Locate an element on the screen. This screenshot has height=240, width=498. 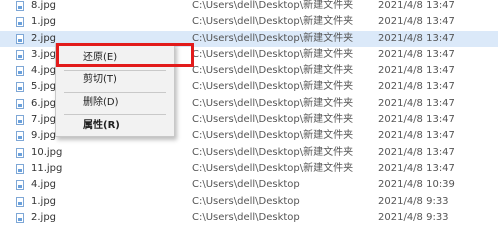
file-name: 8.jpg is located at coordinates (44, 5).